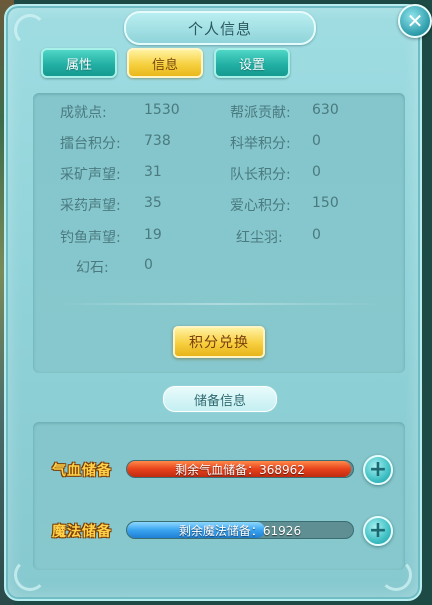 The image size is (432, 605). What do you see at coordinates (153, 235) in the screenshot?
I see `stat-value: 19` at bounding box center [153, 235].